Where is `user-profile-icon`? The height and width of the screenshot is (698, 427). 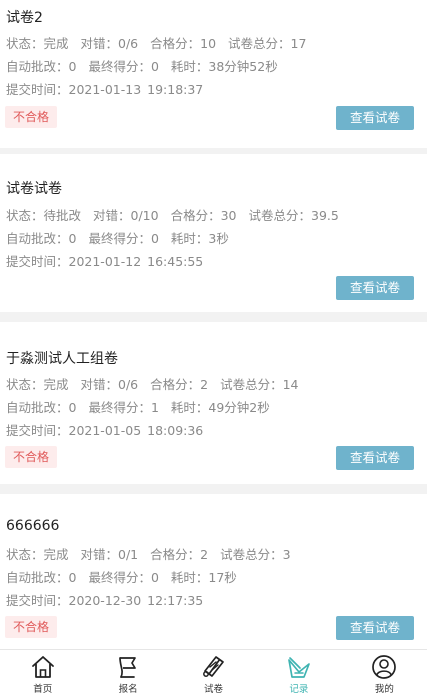 user-profile-icon is located at coordinates (384, 667).